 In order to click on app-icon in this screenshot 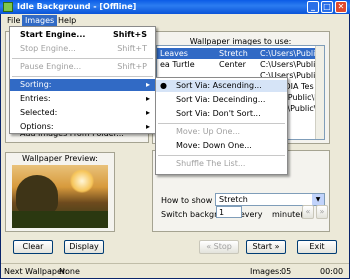, I will do `click(8, 7)`.